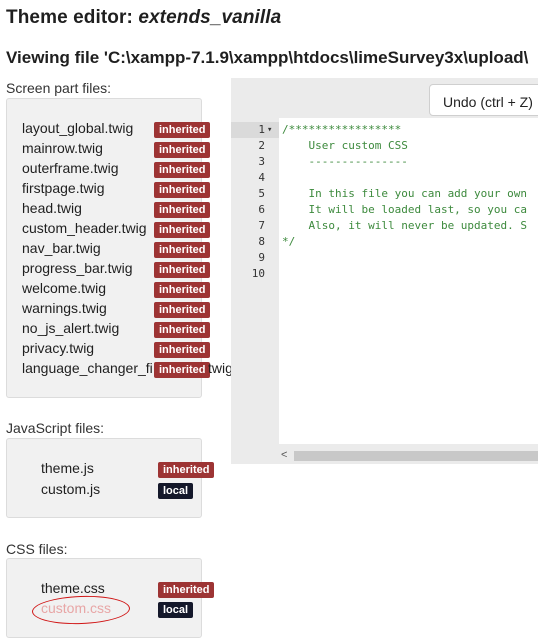  What do you see at coordinates (284, 455) in the screenshot?
I see `scroll-left-icon: <` at bounding box center [284, 455].